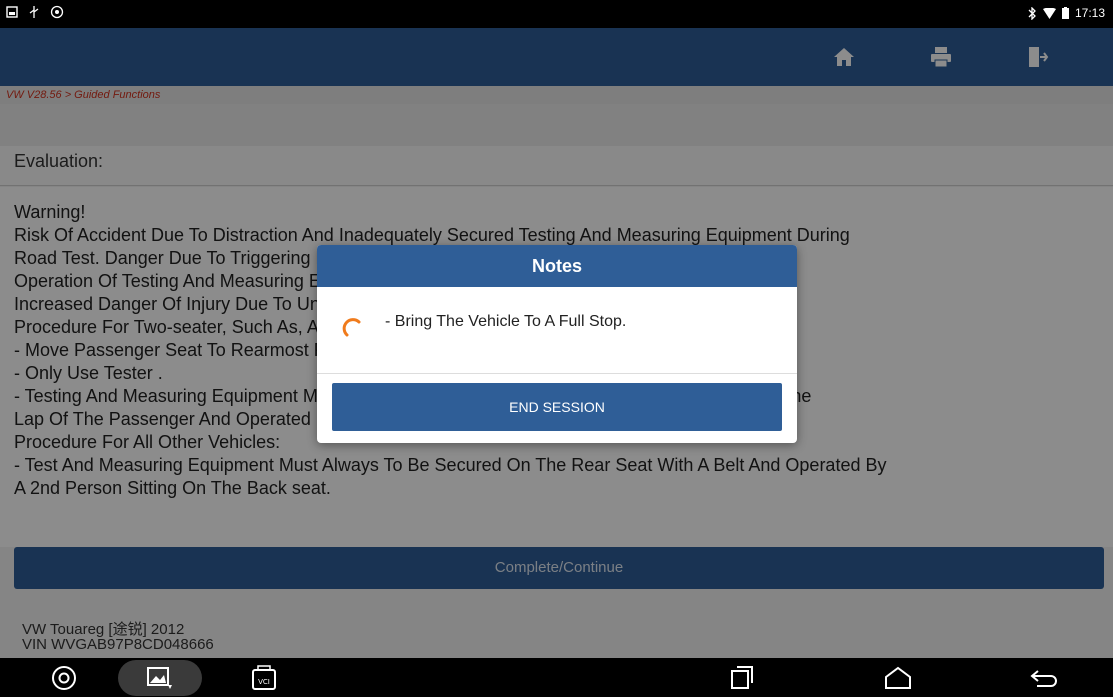 Image resolution: width=1113 pixels, height=697 pixels. I want to click on chrome-button, so click(64, 678).